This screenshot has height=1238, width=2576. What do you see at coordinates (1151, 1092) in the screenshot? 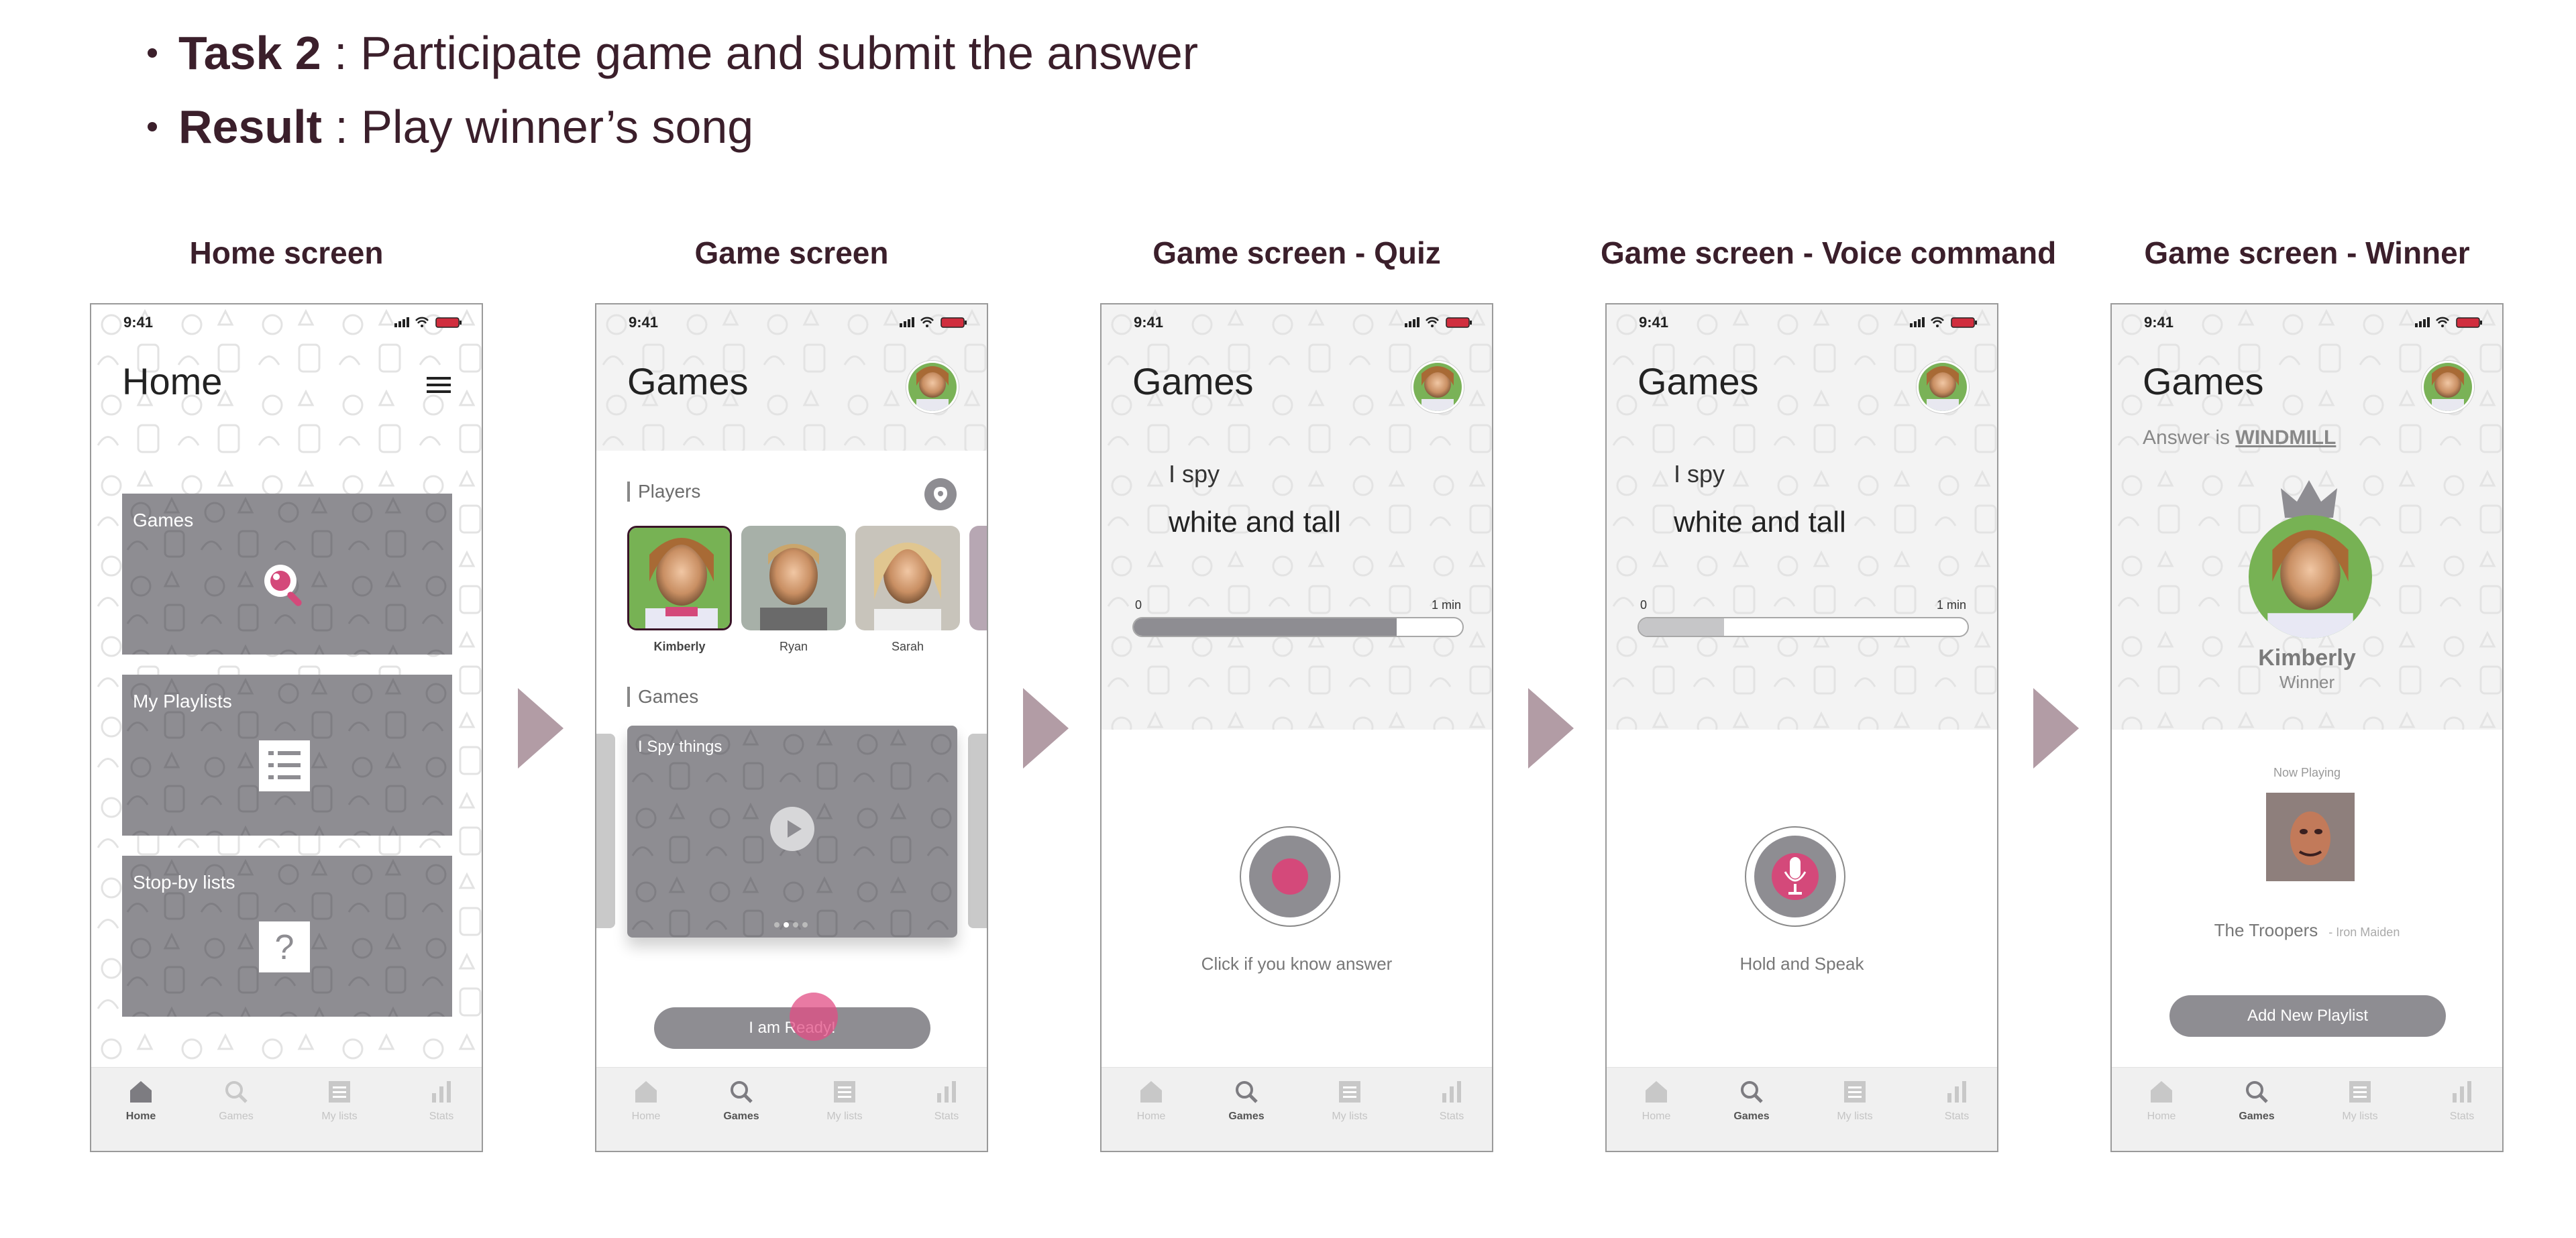
I see `home-icon` at bounding box center [1151, 1092].